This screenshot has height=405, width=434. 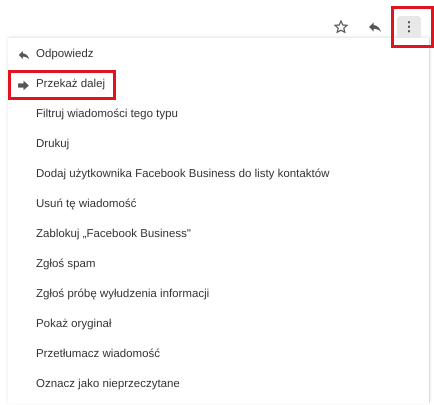 What do you see at coordinates (74, 325) in the screenshot?
I see `menu-item: Pokaż oryginał` at bounding box center [74, 325].